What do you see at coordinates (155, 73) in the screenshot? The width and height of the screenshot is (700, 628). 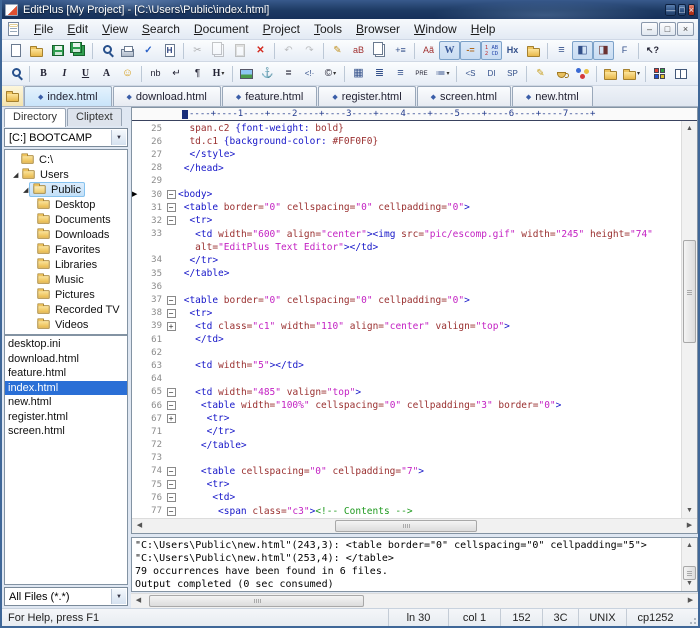 I see `nbsp-tag-button: nb` at bounding box center [155, 73].